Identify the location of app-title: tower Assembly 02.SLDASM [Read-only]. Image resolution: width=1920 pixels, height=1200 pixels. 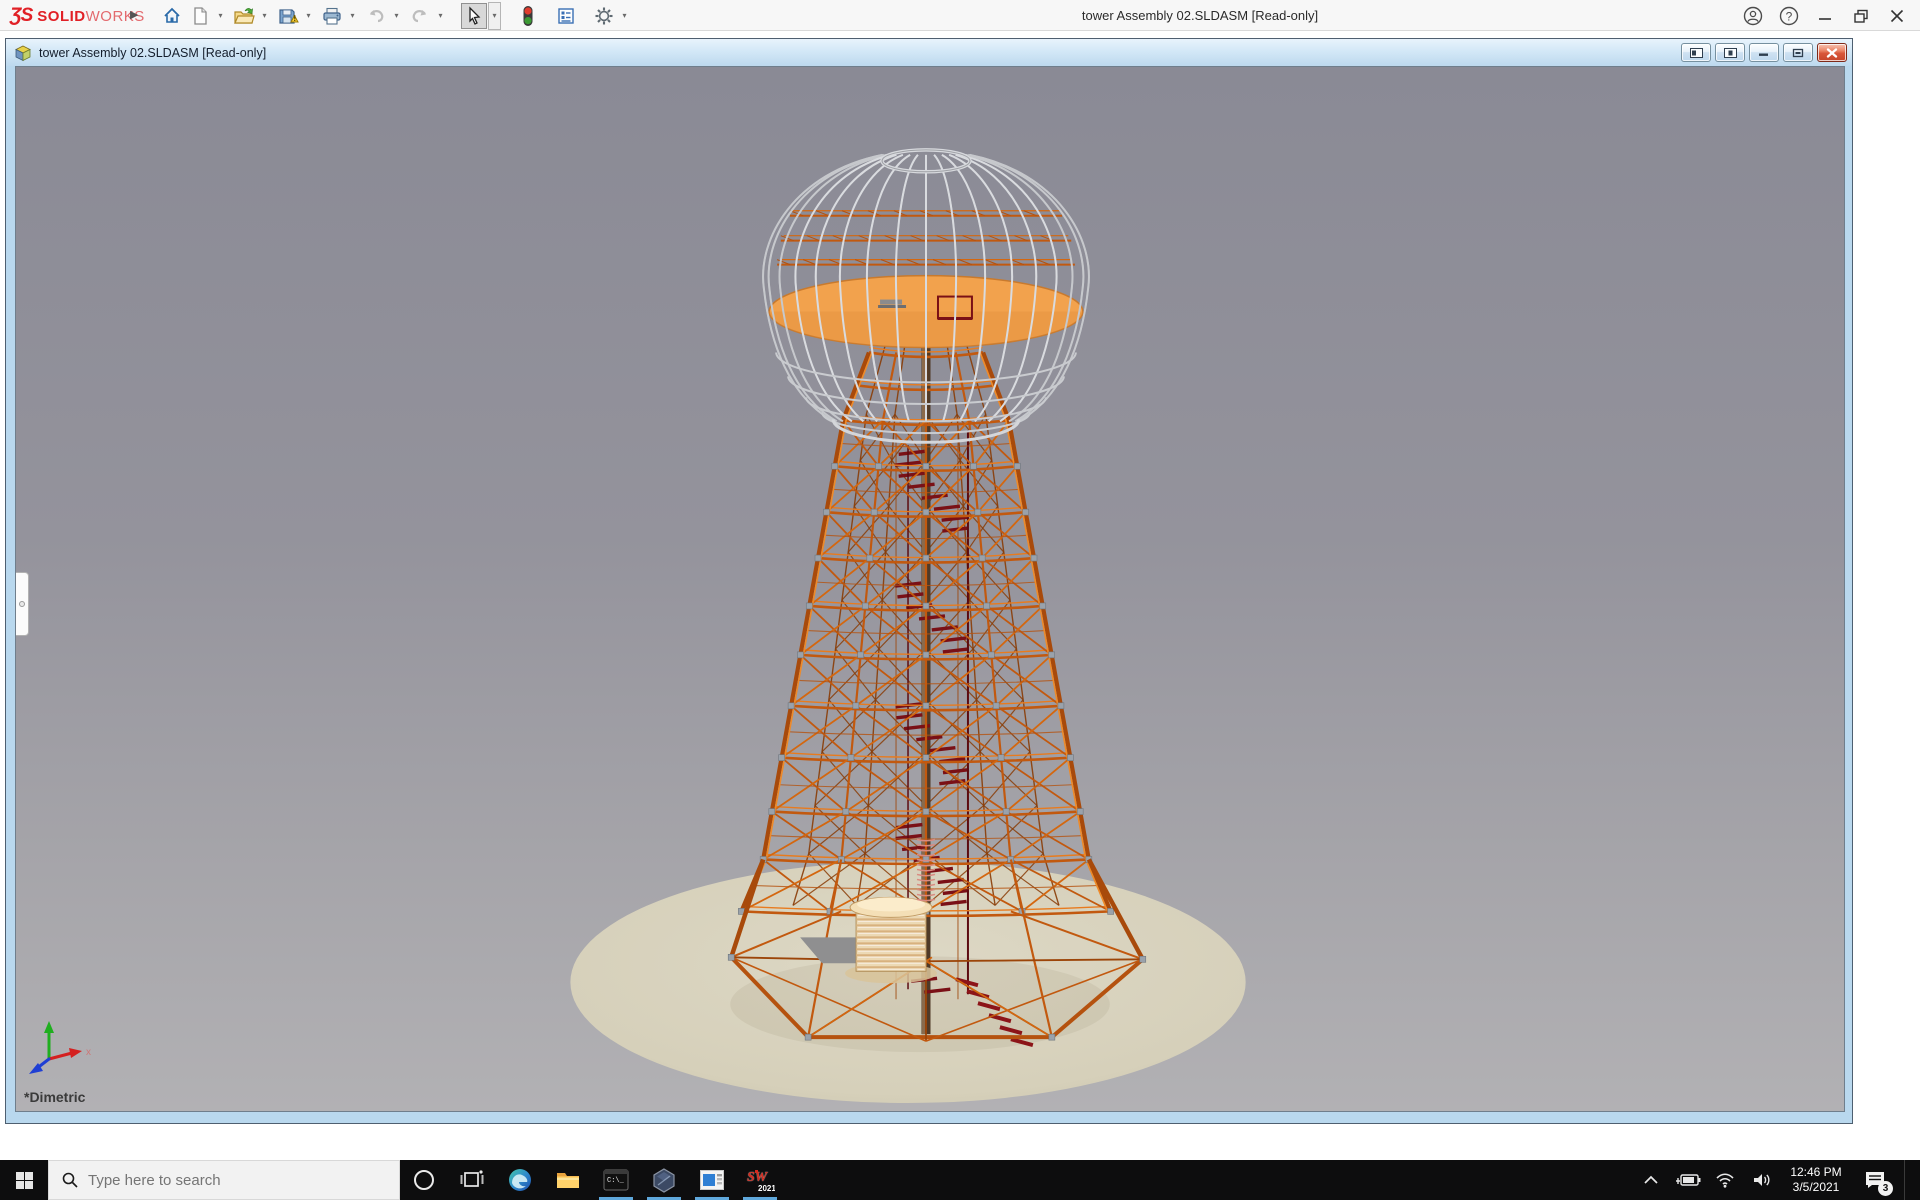
(1200, 15).